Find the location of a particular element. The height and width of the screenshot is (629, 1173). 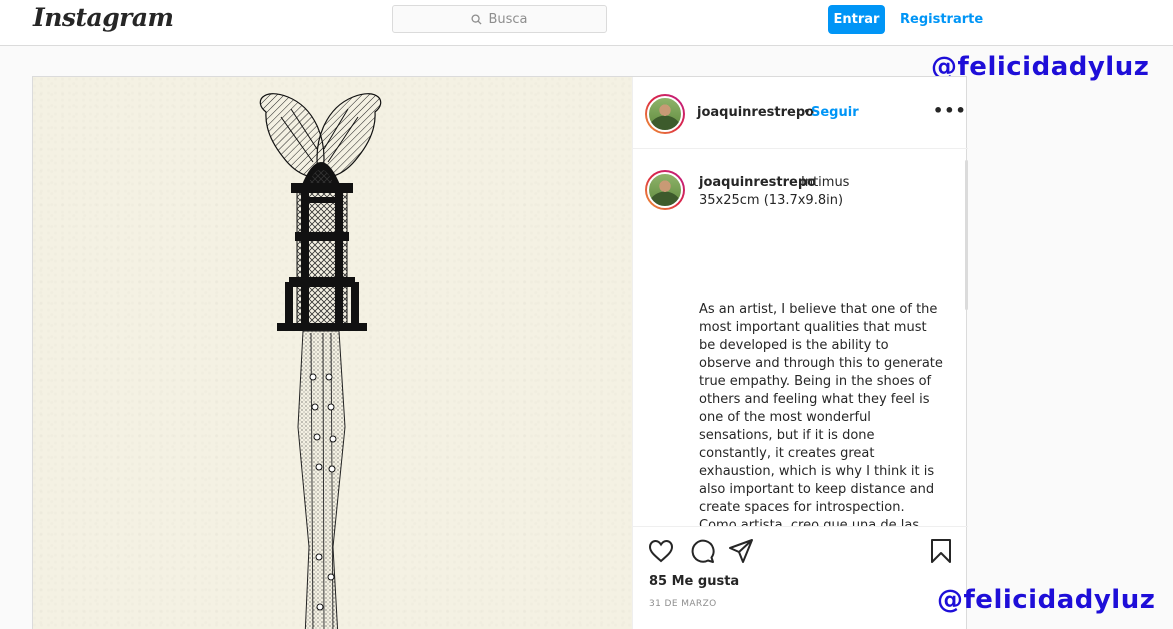

post-date: 31 DE MARZO is located at coordinates (683, 604).